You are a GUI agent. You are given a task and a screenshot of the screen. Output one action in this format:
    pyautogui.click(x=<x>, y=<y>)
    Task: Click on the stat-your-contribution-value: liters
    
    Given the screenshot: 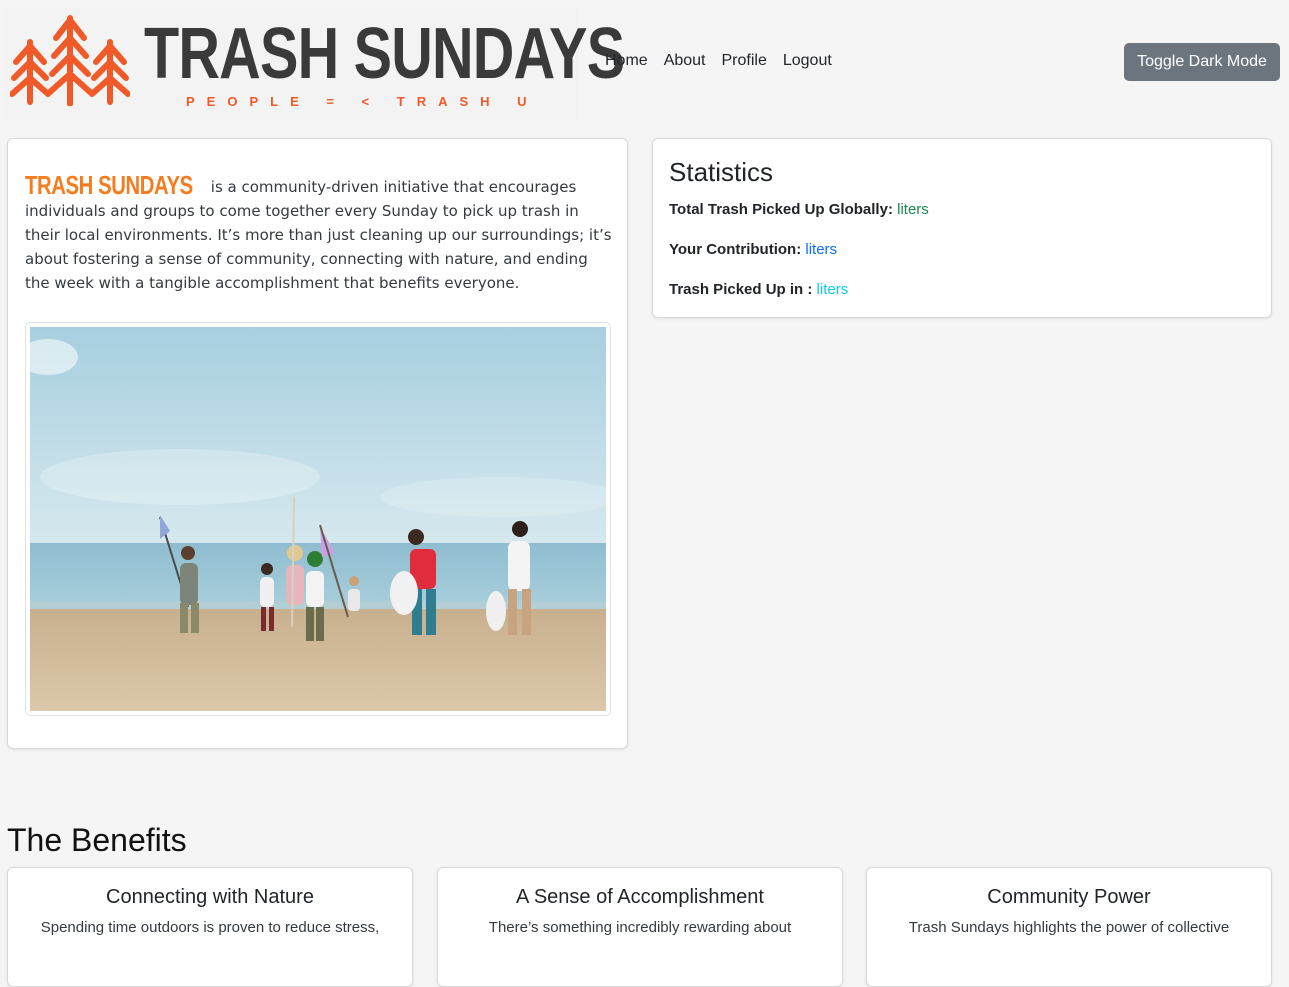 What is the action you would take?
    pyautogui.click(x=821, y=249)
    